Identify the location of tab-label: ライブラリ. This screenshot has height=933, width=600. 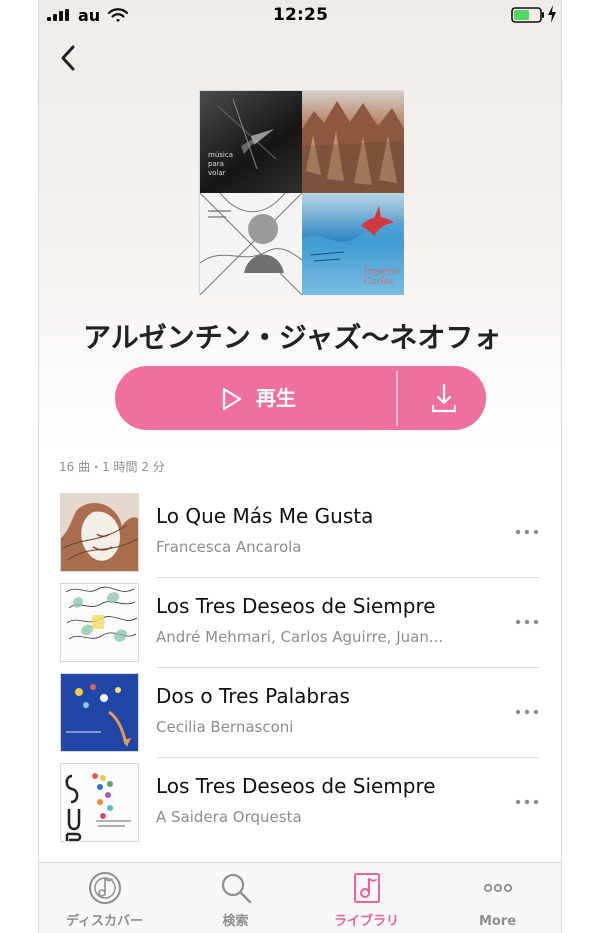
(366, 921).